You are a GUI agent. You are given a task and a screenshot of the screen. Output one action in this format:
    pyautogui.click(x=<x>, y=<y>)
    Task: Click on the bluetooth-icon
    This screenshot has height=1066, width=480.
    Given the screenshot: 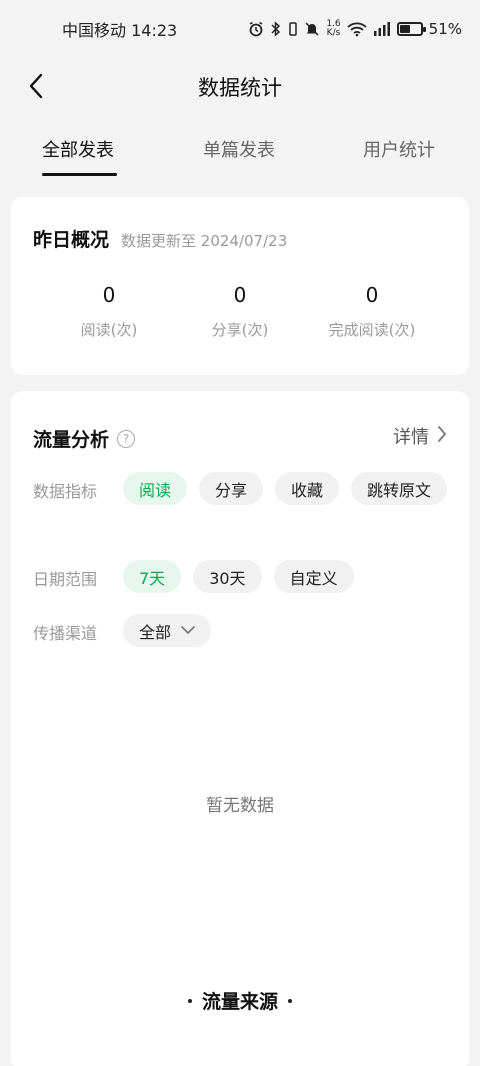 What is the action you would take?
    pyautogui.click(x=276, y=29)
    